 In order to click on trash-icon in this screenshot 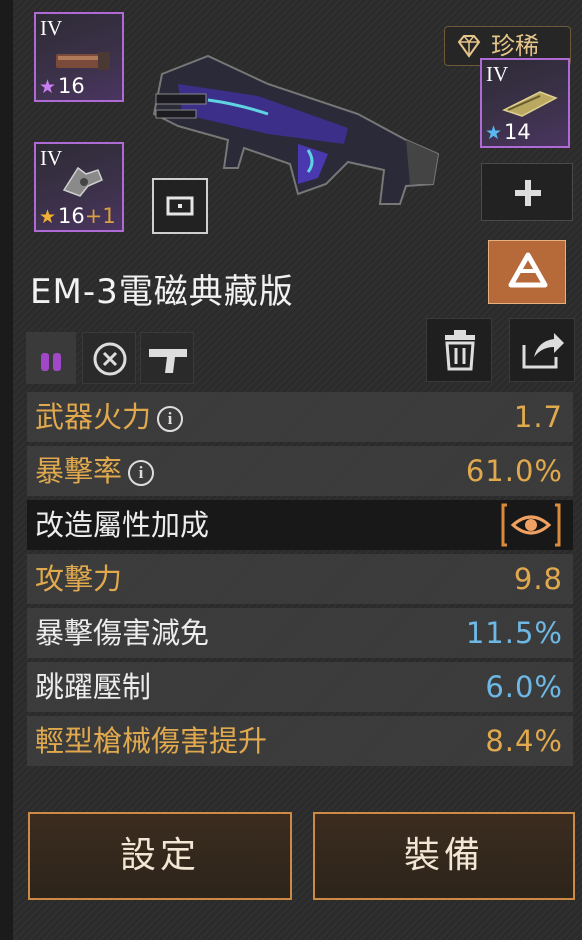, I will do `click(460, 350)`.